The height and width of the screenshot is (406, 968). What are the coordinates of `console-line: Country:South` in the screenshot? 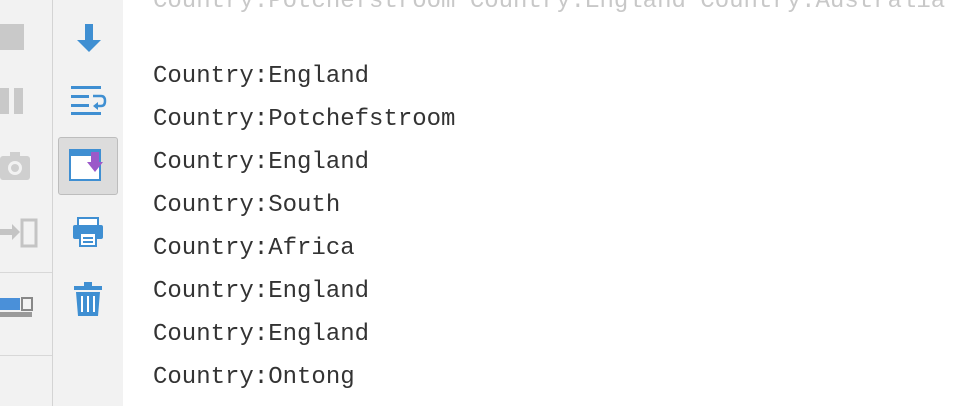 It's located at (247, 205).